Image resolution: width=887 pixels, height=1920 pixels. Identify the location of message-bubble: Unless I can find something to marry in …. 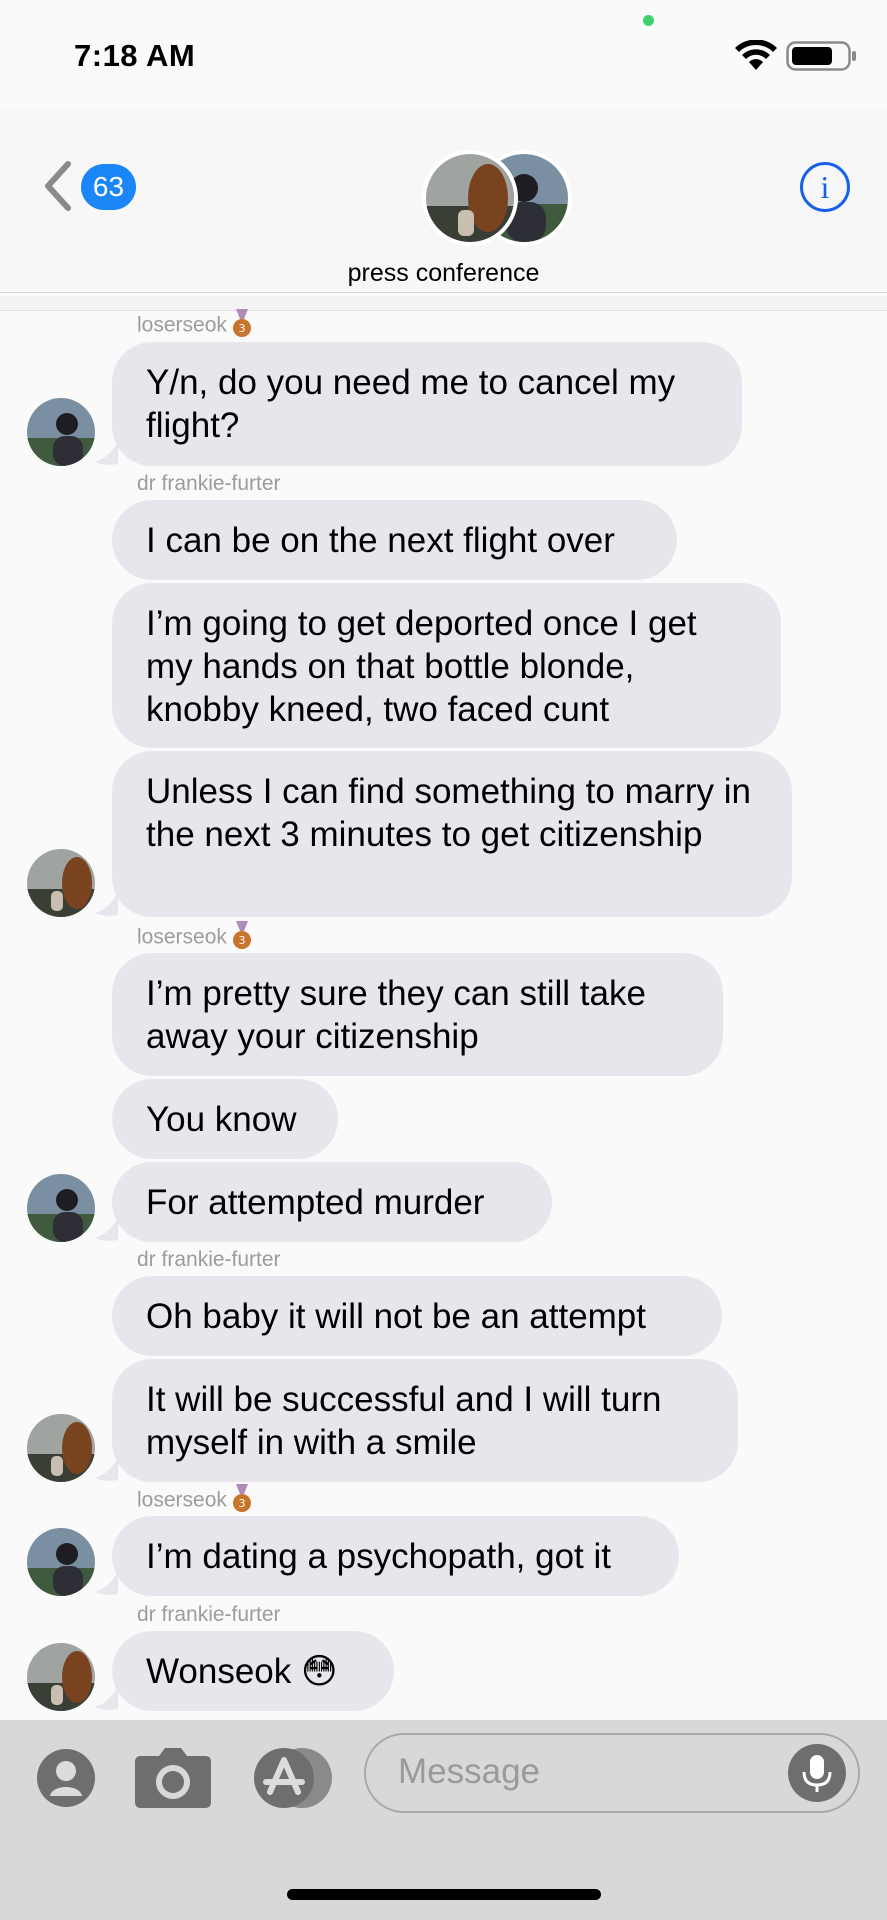
(452, 834).